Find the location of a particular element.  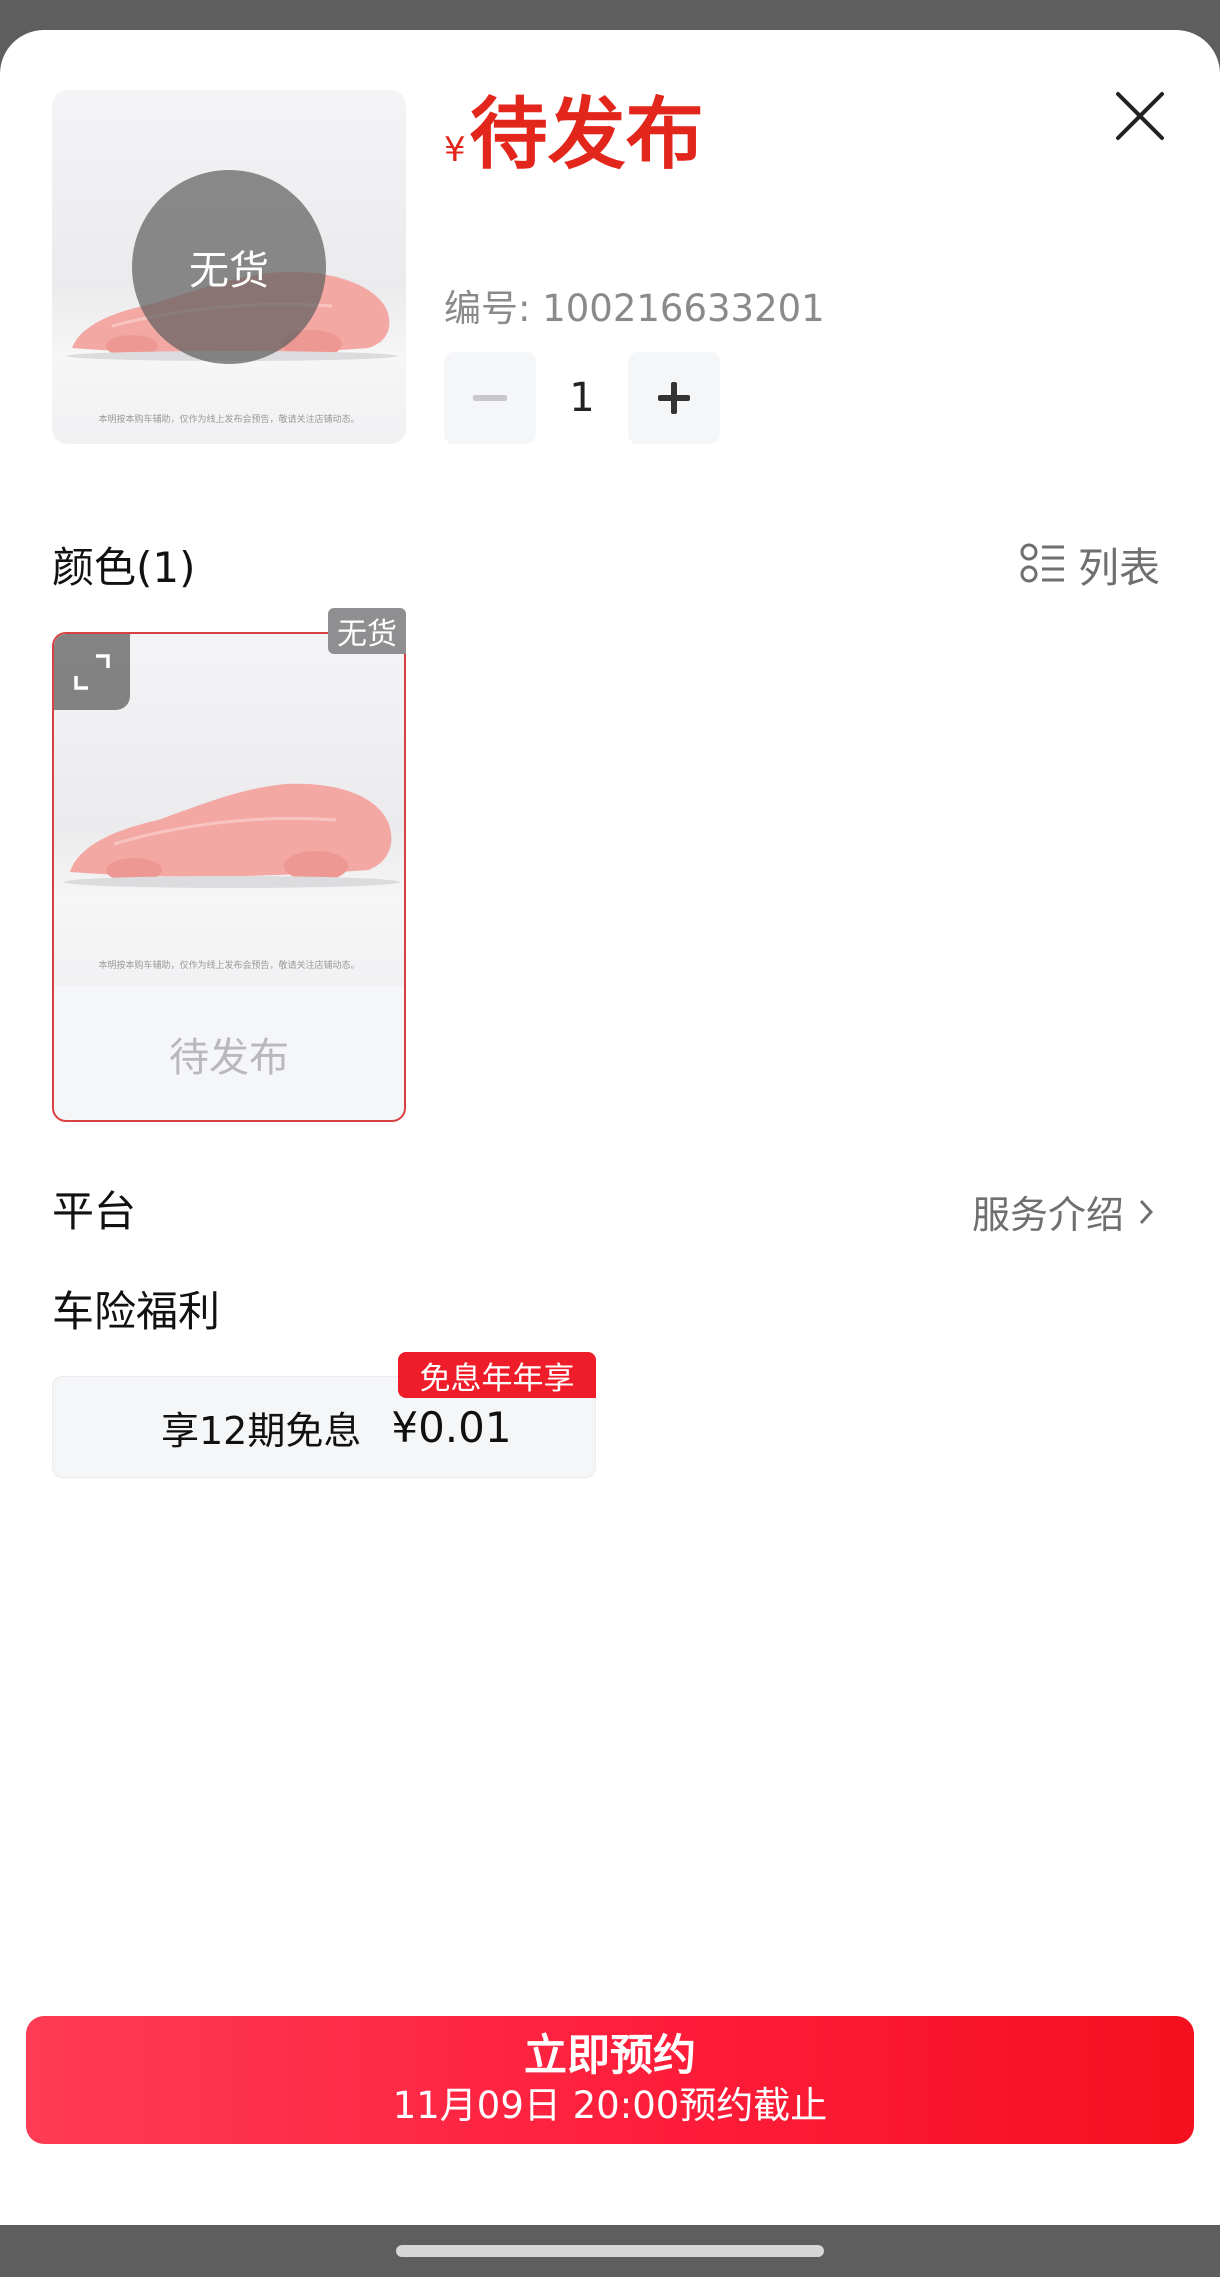

reservation-deadline: 11月09日 20:00预约截止 is located at coordinates (610, 2105).